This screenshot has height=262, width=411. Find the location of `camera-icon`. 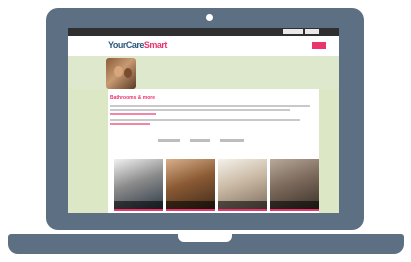

camera-icon is located at coordinates (209, 17).